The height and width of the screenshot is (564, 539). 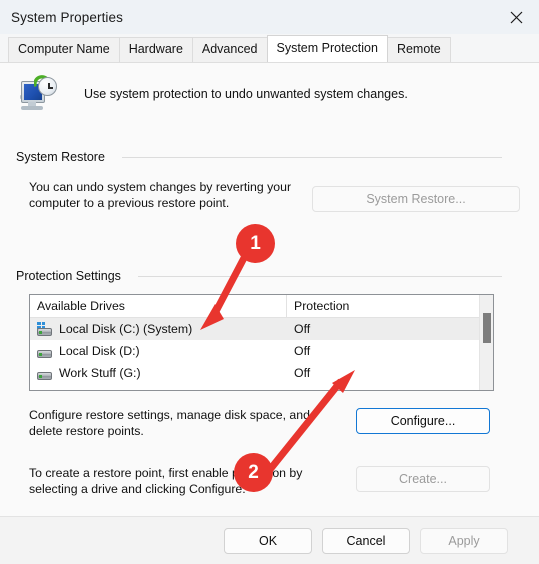 I want to click on column-header-protection: Protection, so click(x=390, y=306).